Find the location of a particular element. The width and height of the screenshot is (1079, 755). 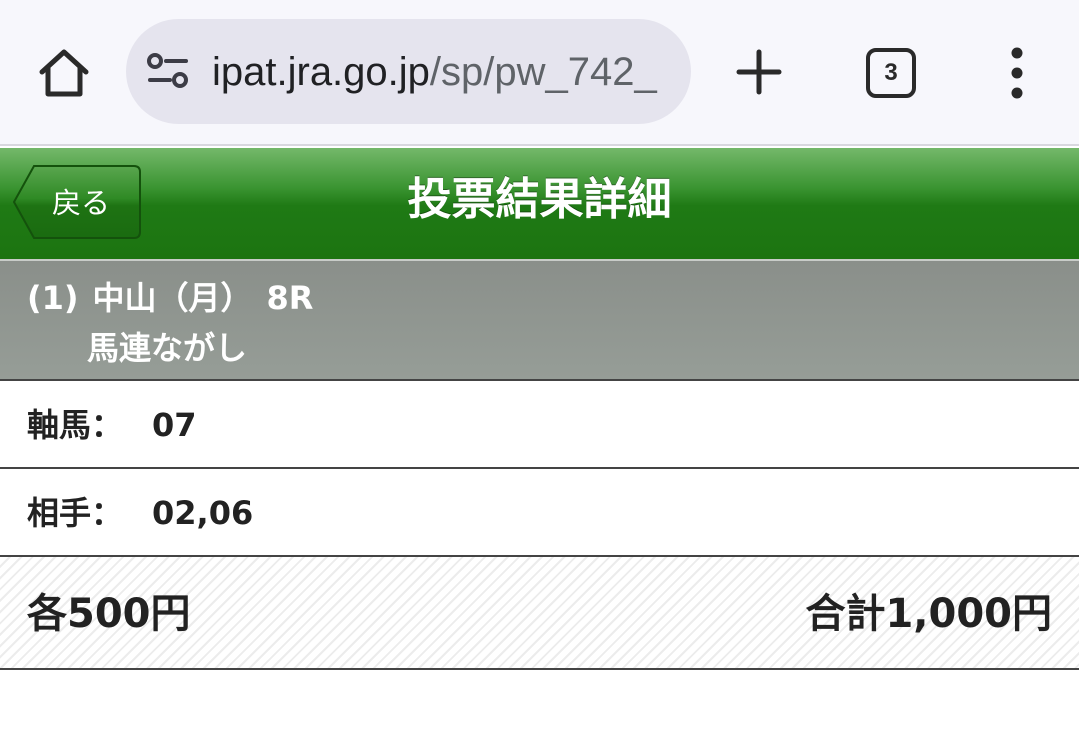

page-title: 投票結果詳細 is located at coordinates (539, 199).